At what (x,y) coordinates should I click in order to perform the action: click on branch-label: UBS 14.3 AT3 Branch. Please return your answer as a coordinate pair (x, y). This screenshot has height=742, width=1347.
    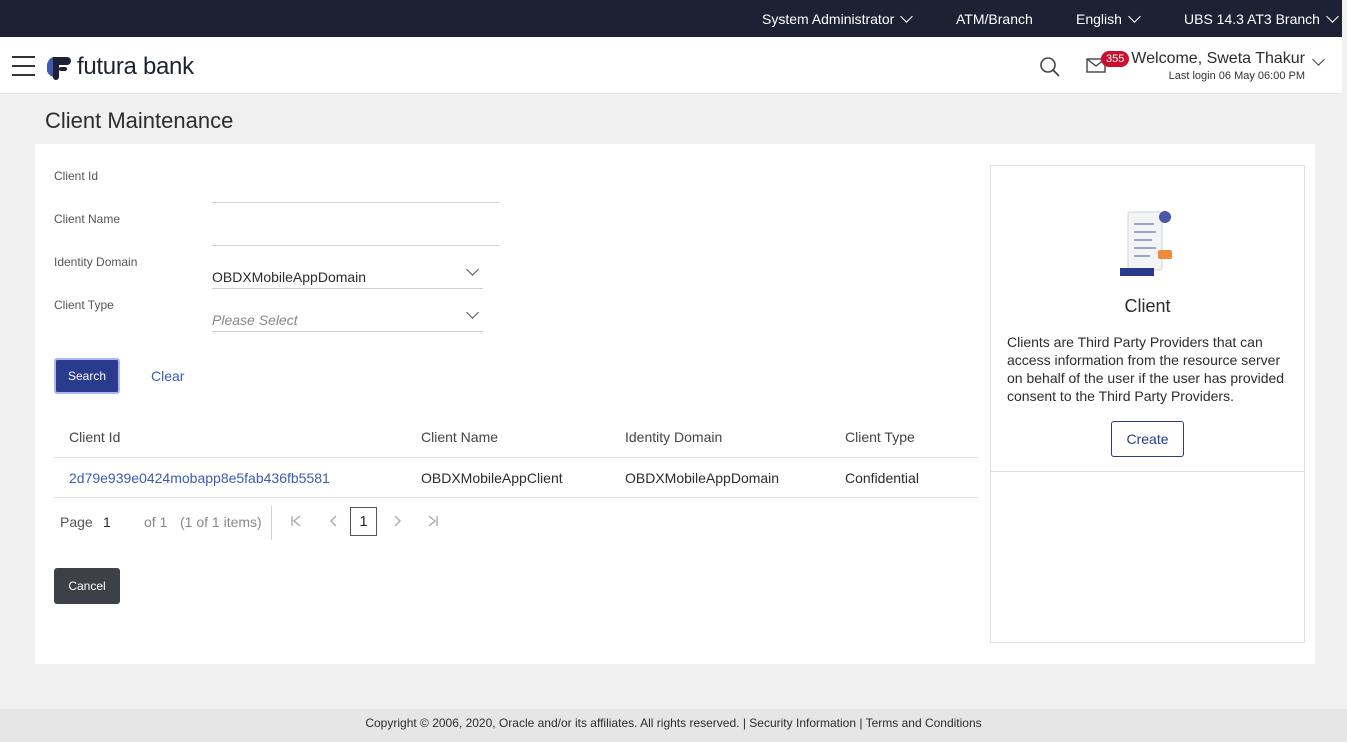
    Looking at the image, I should click on (1252, 19).